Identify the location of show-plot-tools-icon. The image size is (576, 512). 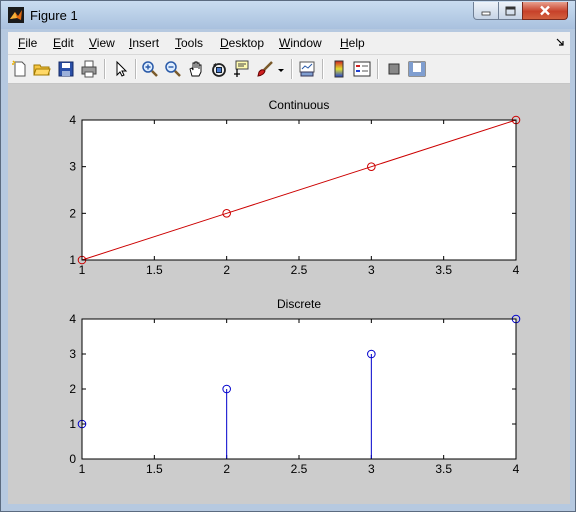
(417, 69).